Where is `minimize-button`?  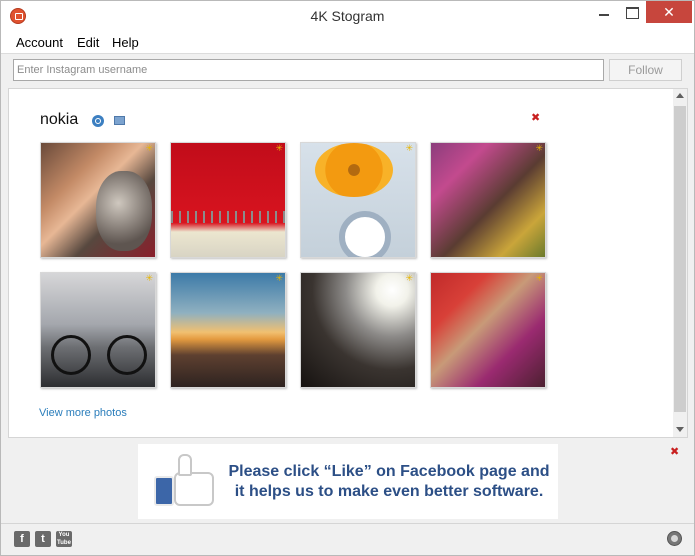
minimize-button is located at coordinates (604, 12).